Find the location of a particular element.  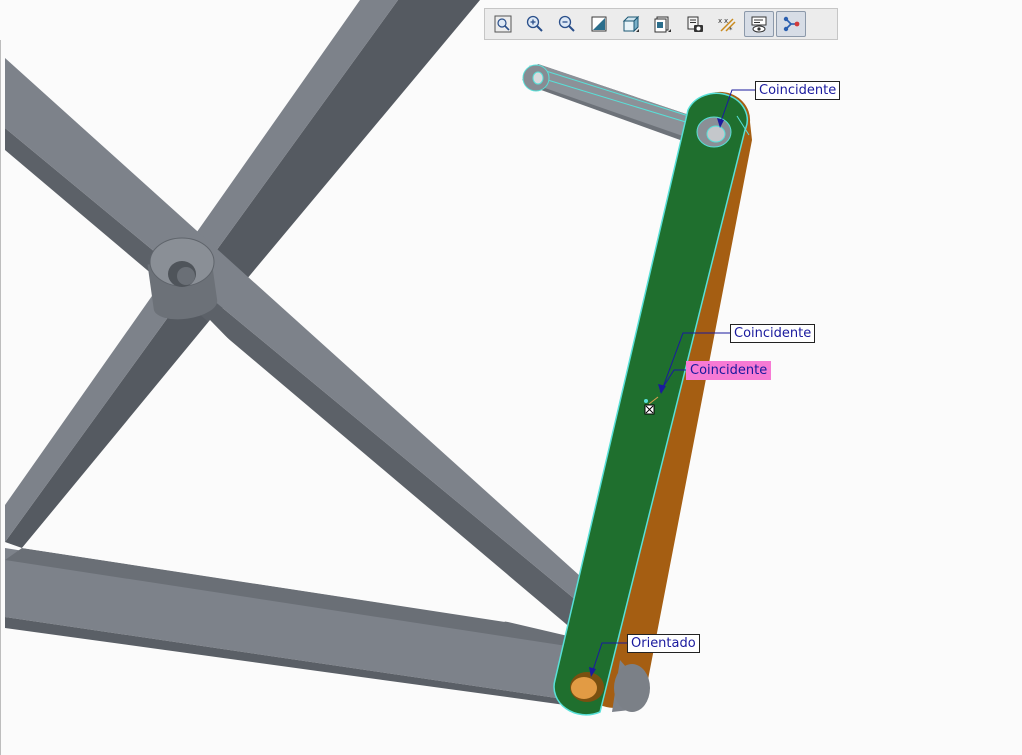

repaint-button is located at coordinates (599, 24).